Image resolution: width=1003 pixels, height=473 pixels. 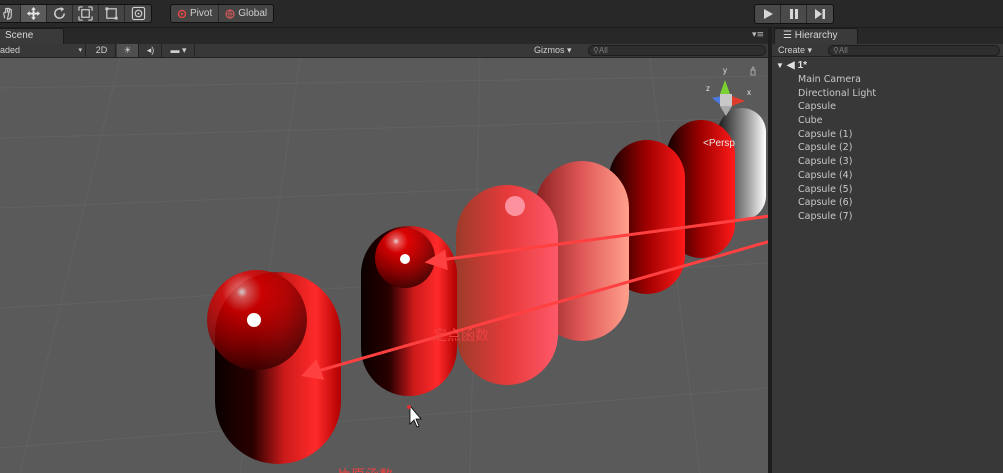 What do you see at coordinates (837, 80) in the screenshot?
I see `list-item: Main Camera` at bounding box center [837, 80].